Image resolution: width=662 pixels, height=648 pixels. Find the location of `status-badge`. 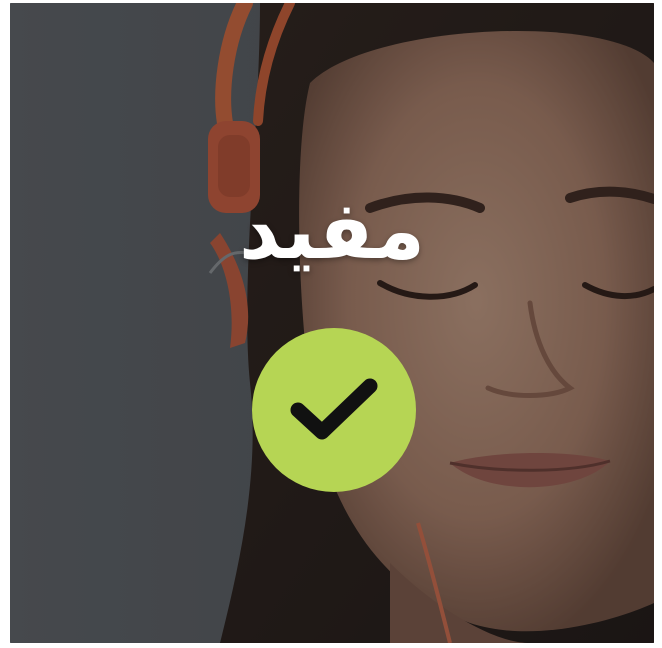

status-badge is located at coordinates (334, 410).